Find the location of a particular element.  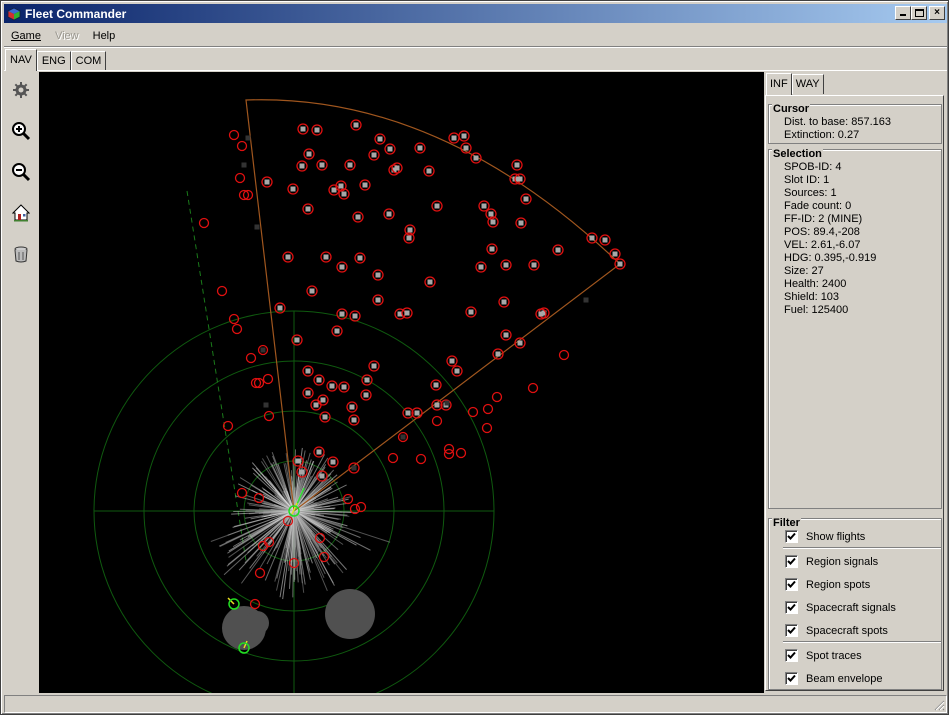

filter-option: Spacecraft spots is located at coordinates (836, 630).